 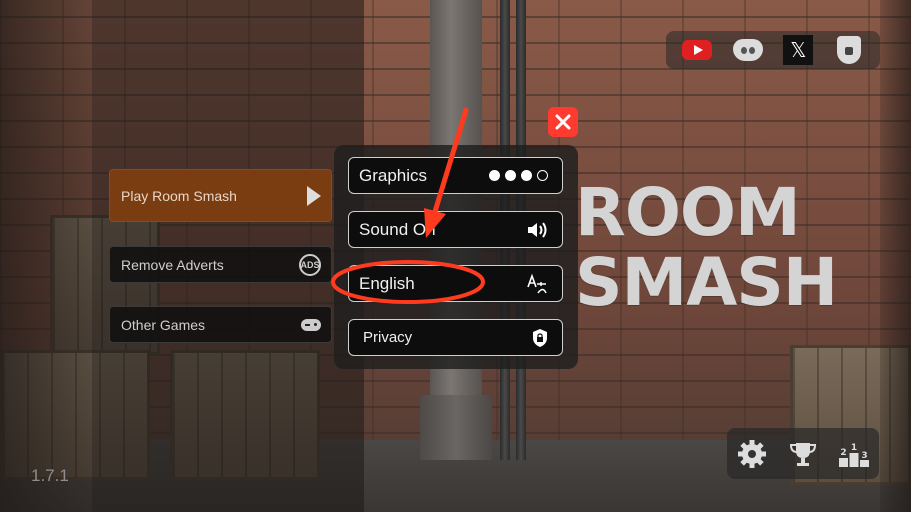 I want to click on wall-shadow-right, so click(x=895, y=256).